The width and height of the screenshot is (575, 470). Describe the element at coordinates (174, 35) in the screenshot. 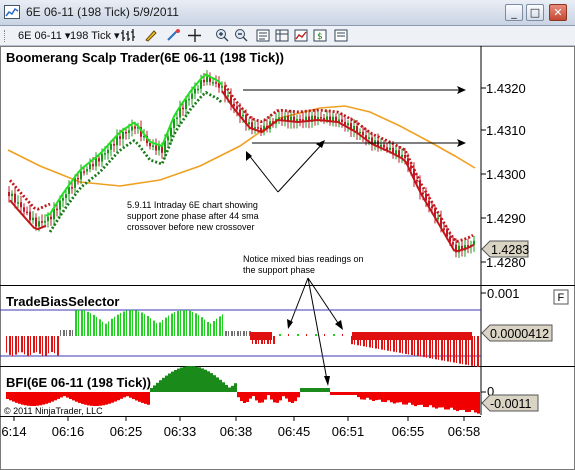

I see `draw-tools-icon` at that location.